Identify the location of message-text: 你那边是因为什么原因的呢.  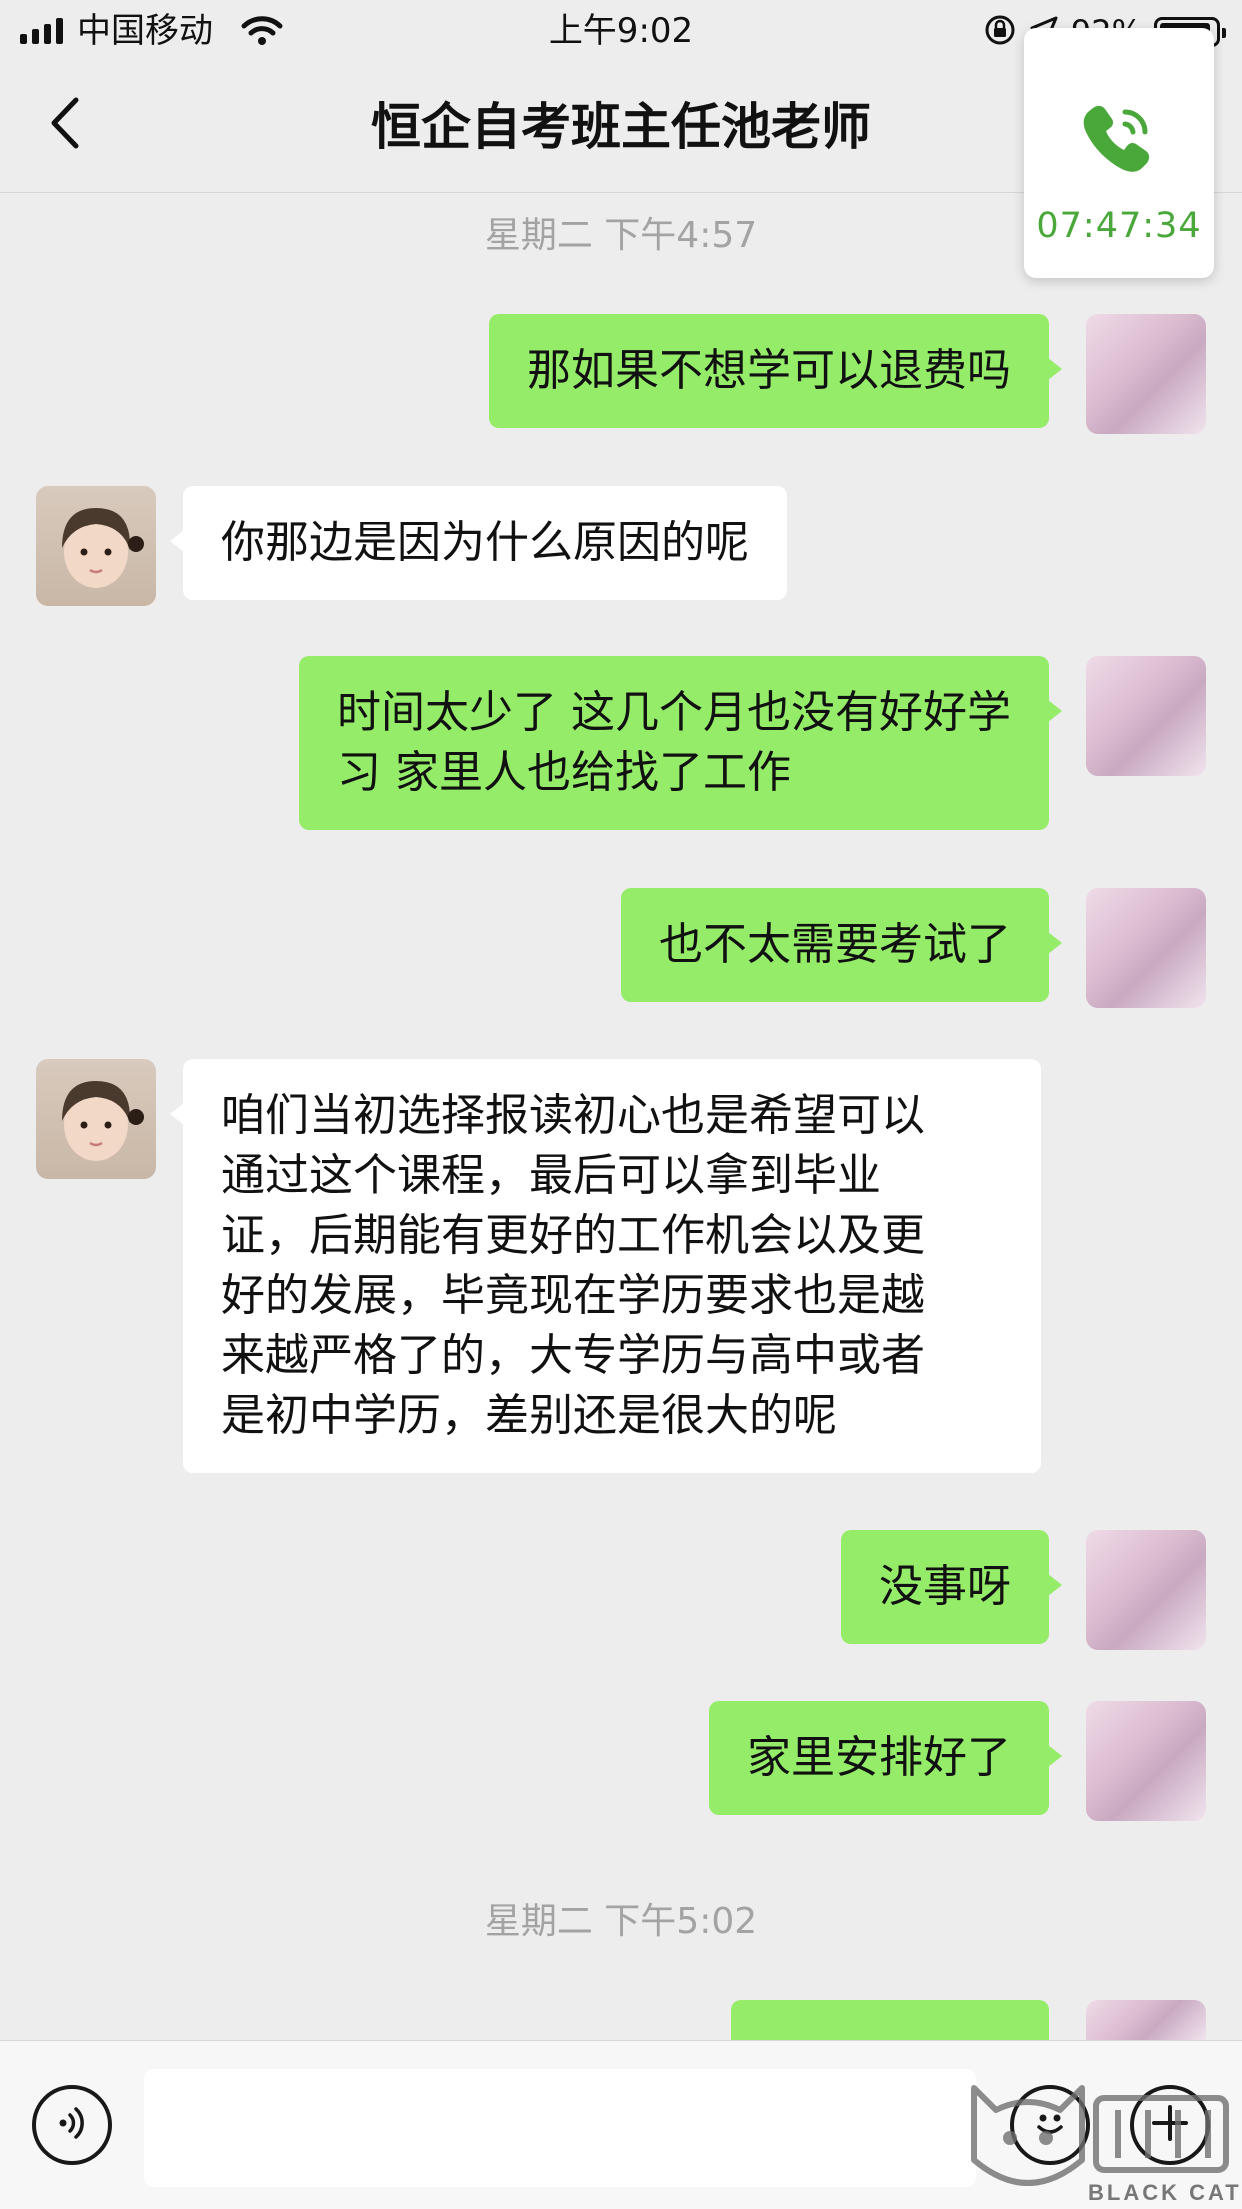
(485, 542).